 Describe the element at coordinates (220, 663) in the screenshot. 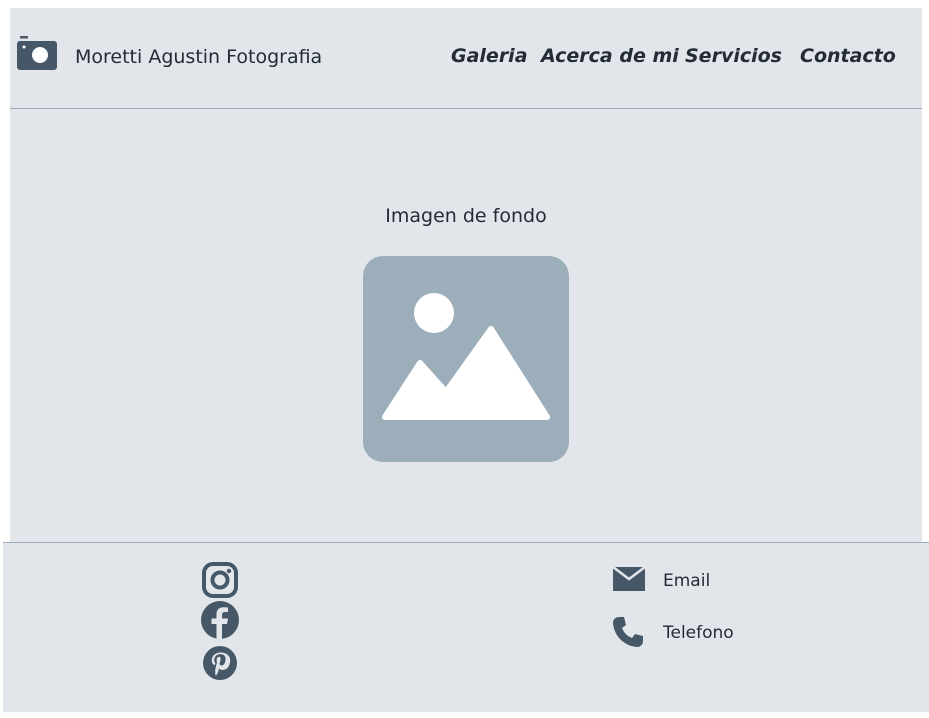

I see `pinterest-icon` at that location.